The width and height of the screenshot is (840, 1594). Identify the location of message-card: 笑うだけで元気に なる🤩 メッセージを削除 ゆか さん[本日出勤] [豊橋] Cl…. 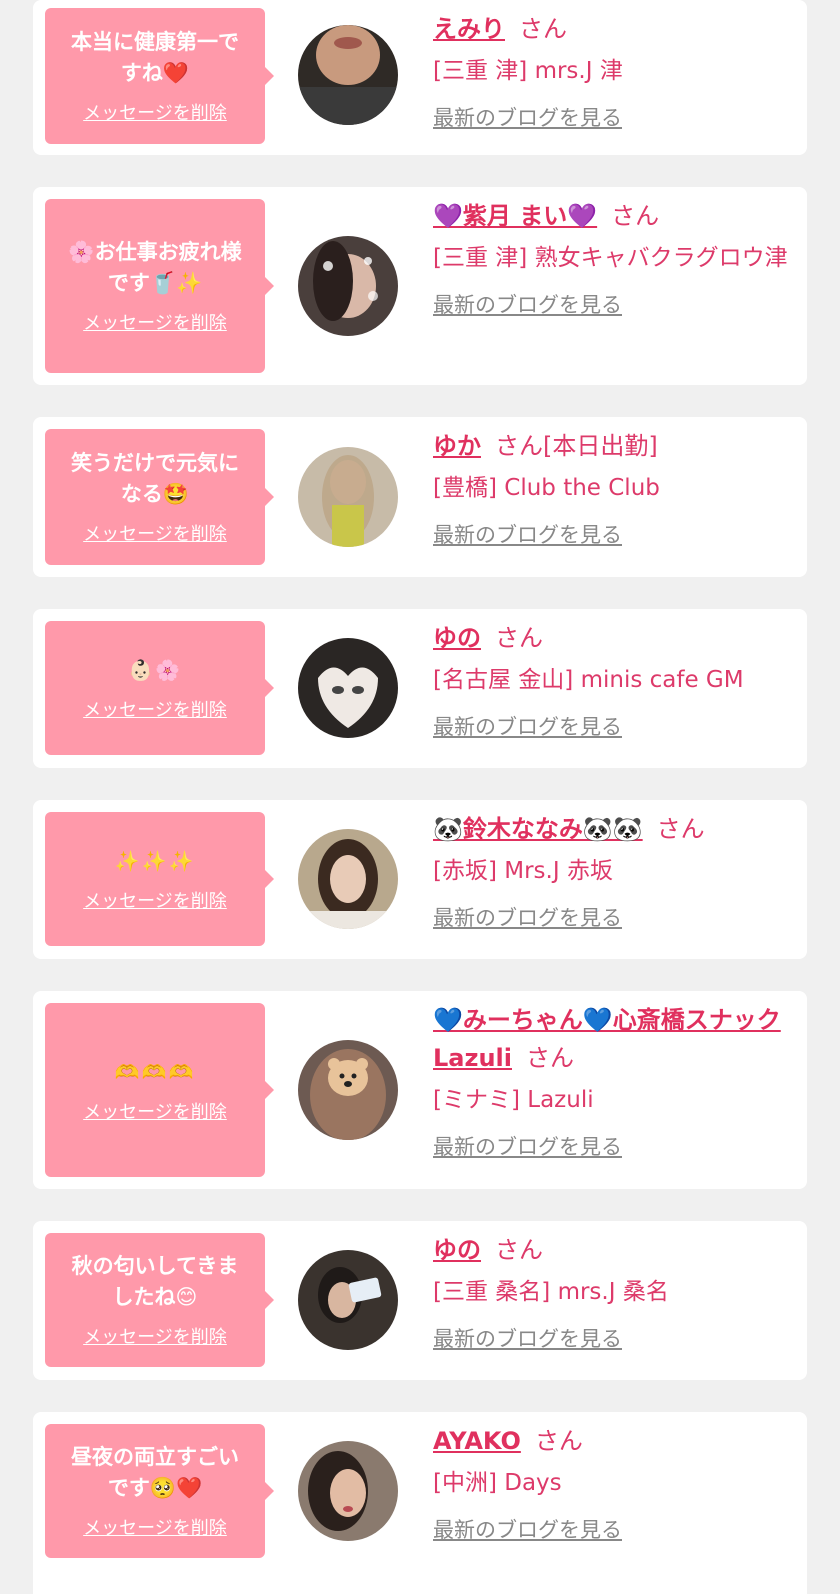
(420, 497).